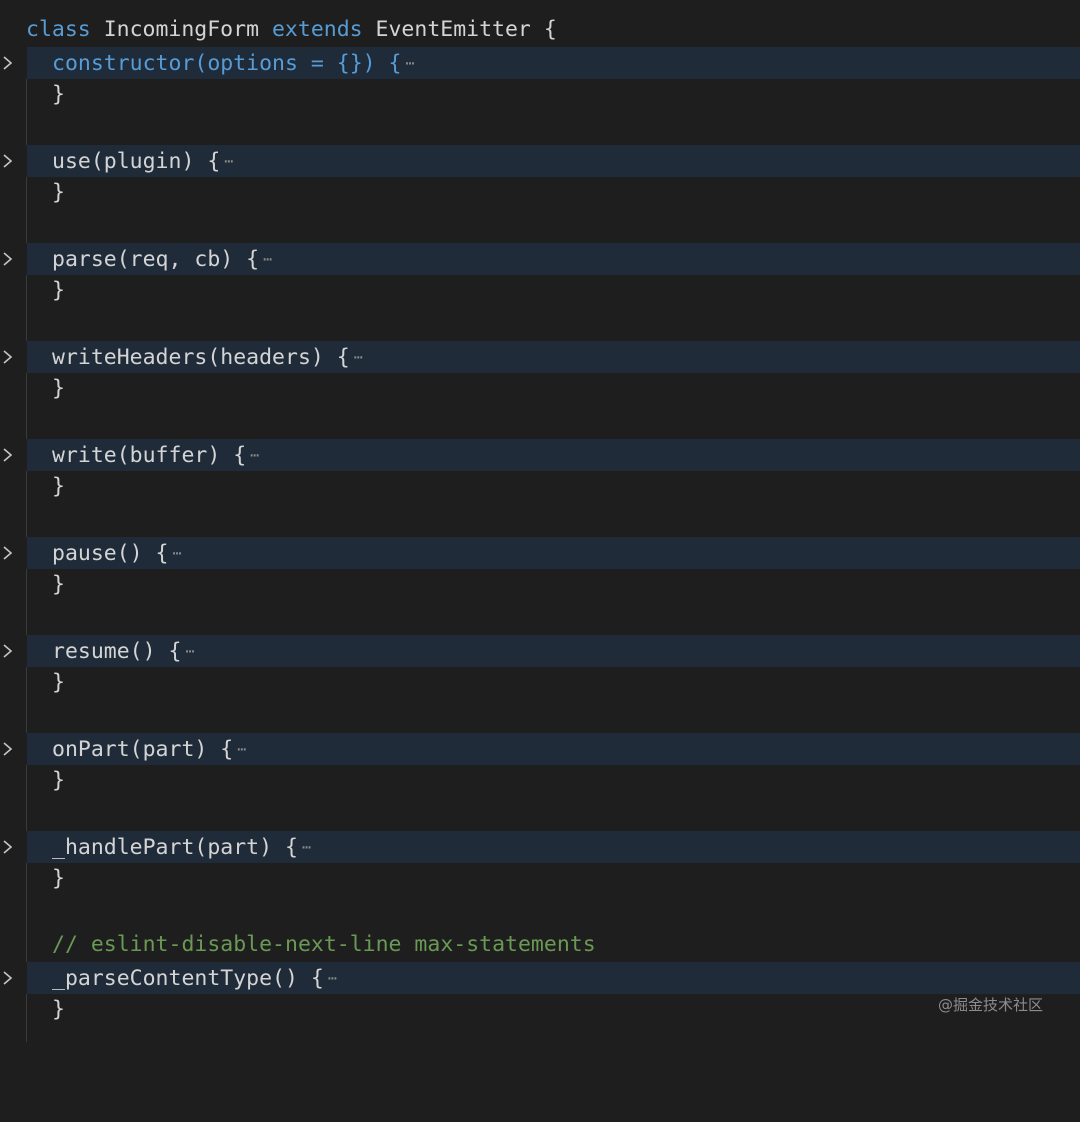  I want to click on folded-method-line: writeHeaders(headers) {⋯, so click(540, 357).